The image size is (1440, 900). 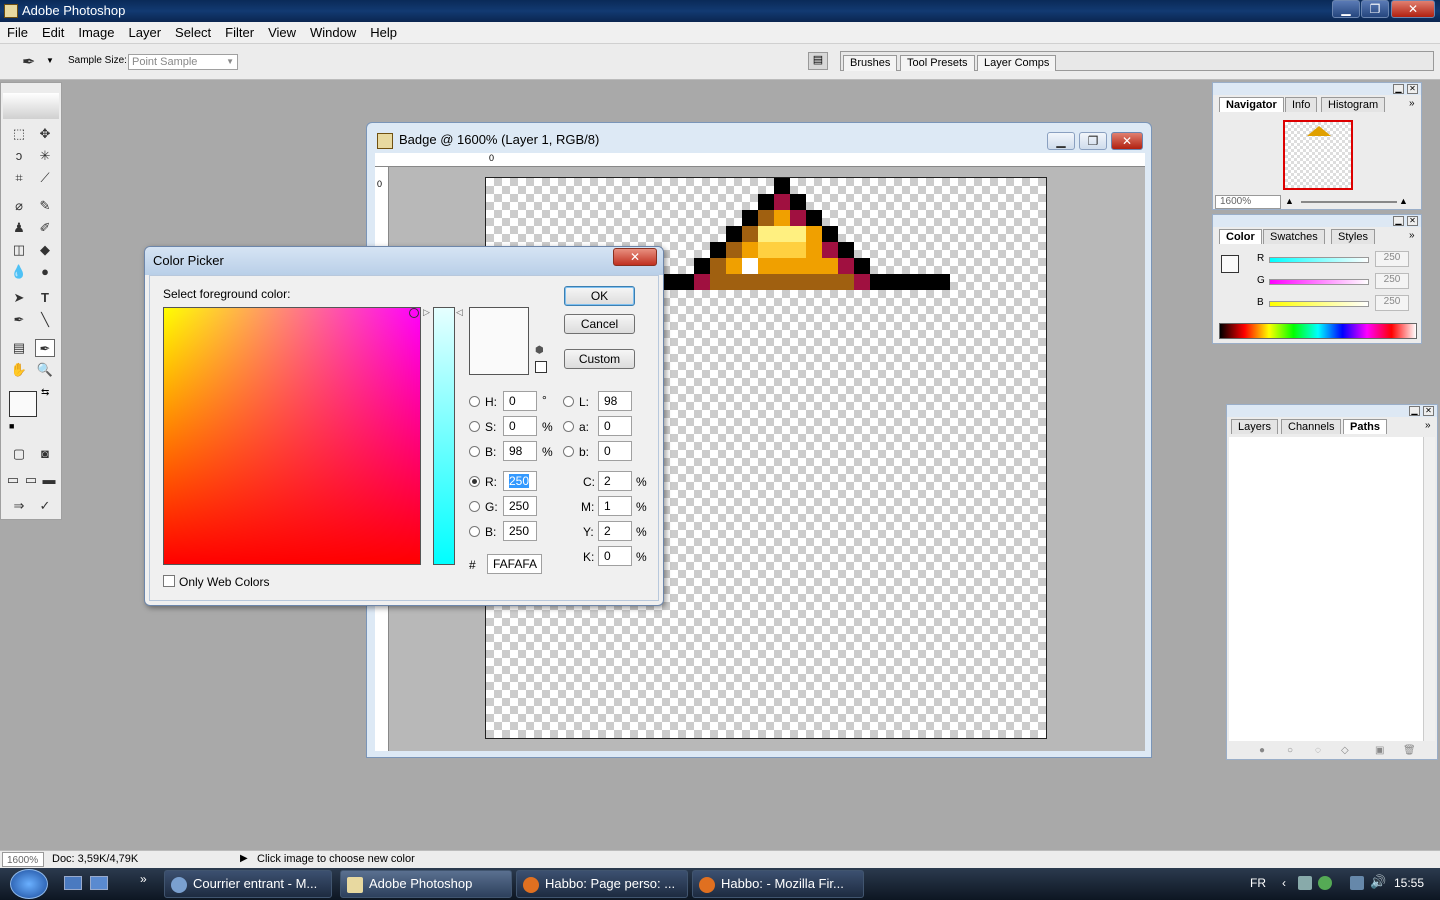 I want to click on hue-slider, so click(x=444, y=436).